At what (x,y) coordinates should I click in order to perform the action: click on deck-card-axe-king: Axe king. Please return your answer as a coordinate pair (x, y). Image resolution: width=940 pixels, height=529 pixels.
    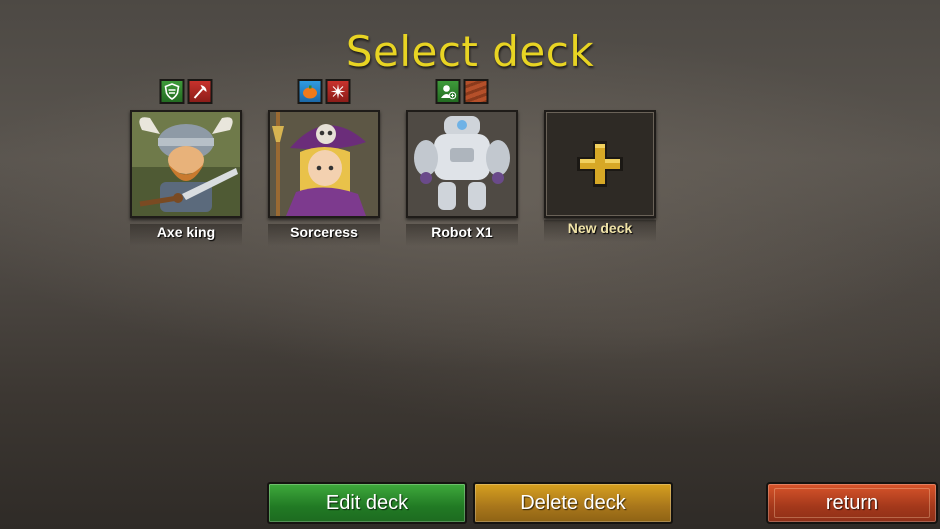
    Looking at the image, I should click on (186, 162).